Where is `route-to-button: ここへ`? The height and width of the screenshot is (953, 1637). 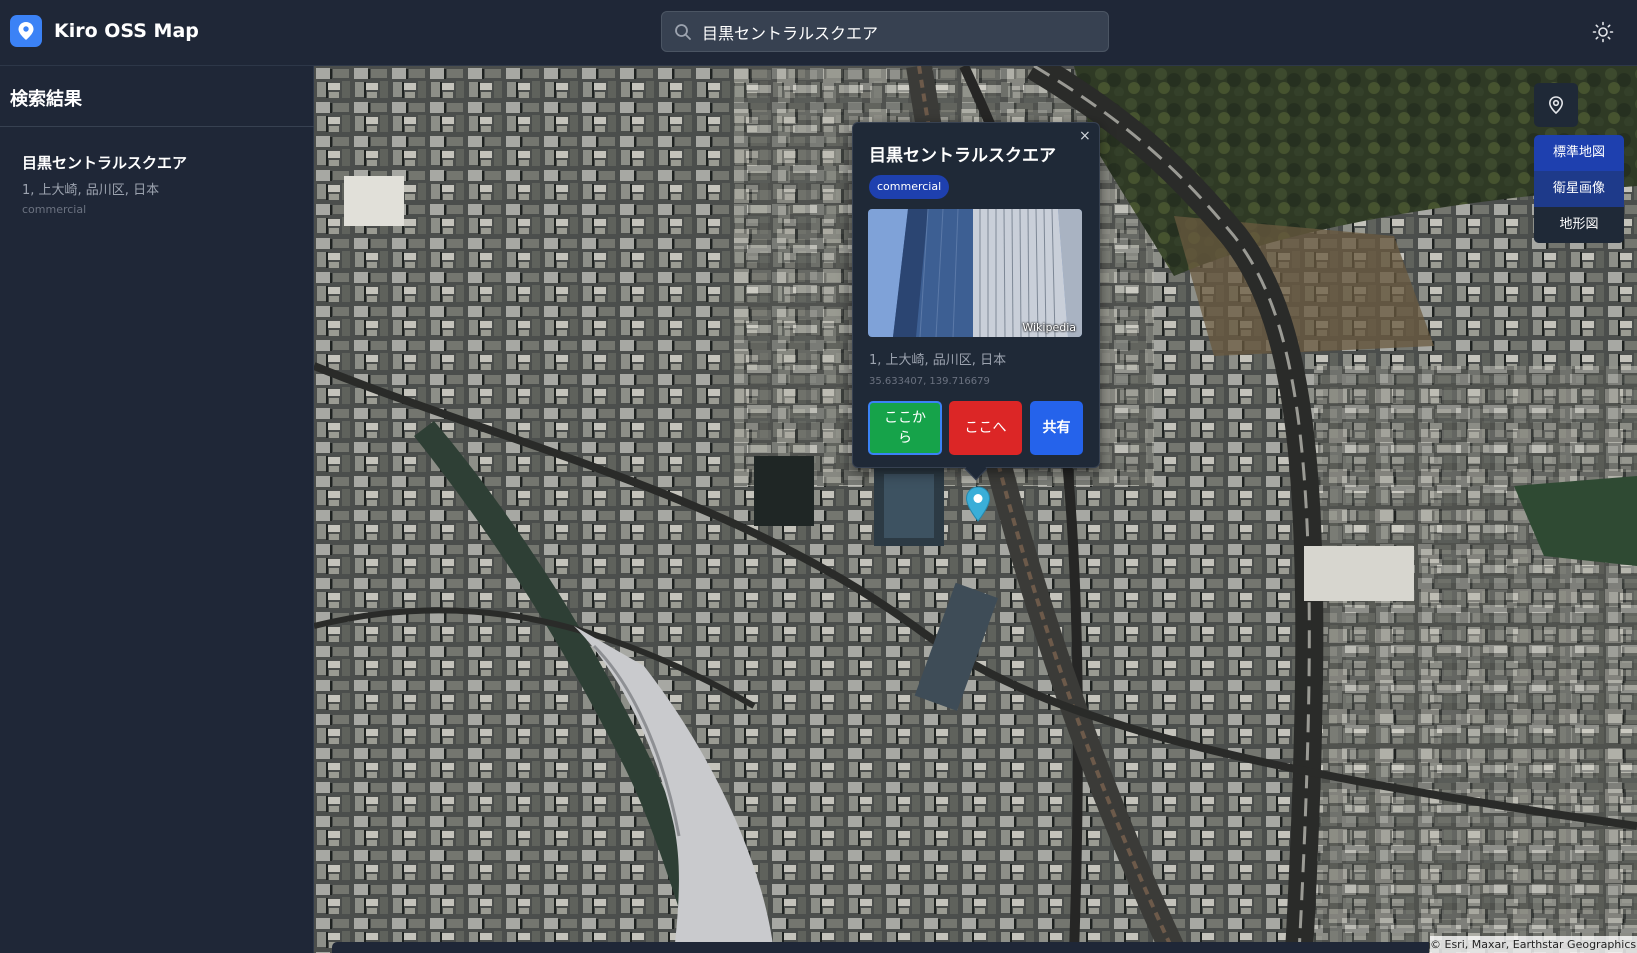 route-to-button: ここへ is located at coordinates (985, 428).